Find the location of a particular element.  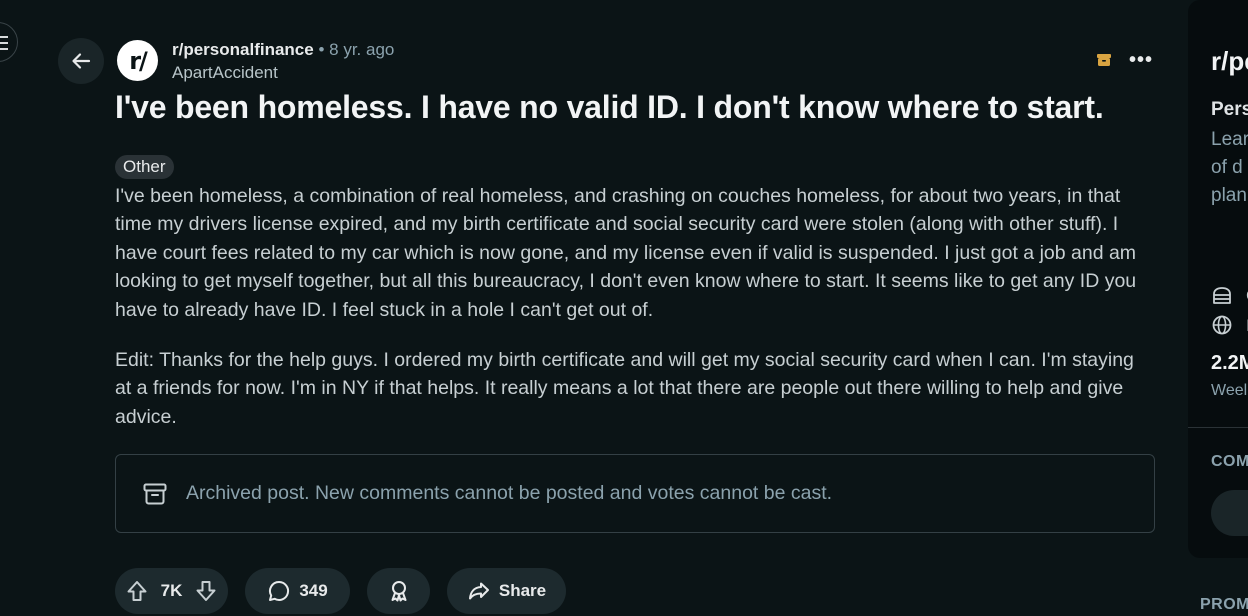

comments-button: 349 is located at coordinates (297, 591).